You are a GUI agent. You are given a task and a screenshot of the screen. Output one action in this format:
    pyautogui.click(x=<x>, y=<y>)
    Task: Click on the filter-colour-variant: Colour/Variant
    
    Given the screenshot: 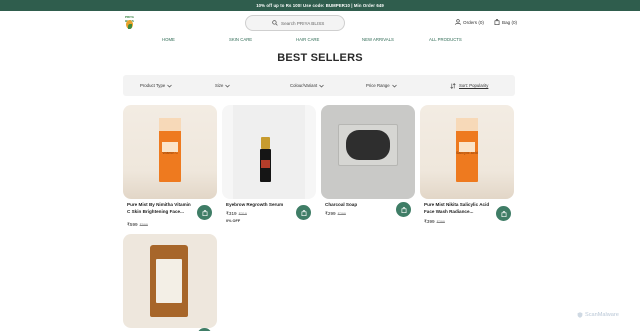 What is the action you would take?
    pyautogui.click(x=307, y=85)
    